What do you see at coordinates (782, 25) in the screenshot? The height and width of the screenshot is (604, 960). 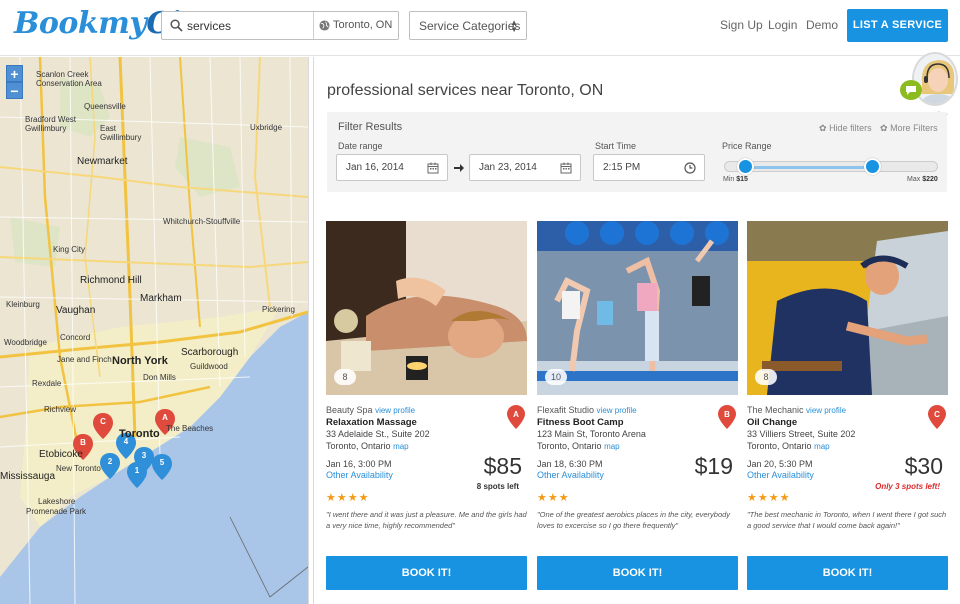 I see `login-link: Login` at bounding box center [782, 25].